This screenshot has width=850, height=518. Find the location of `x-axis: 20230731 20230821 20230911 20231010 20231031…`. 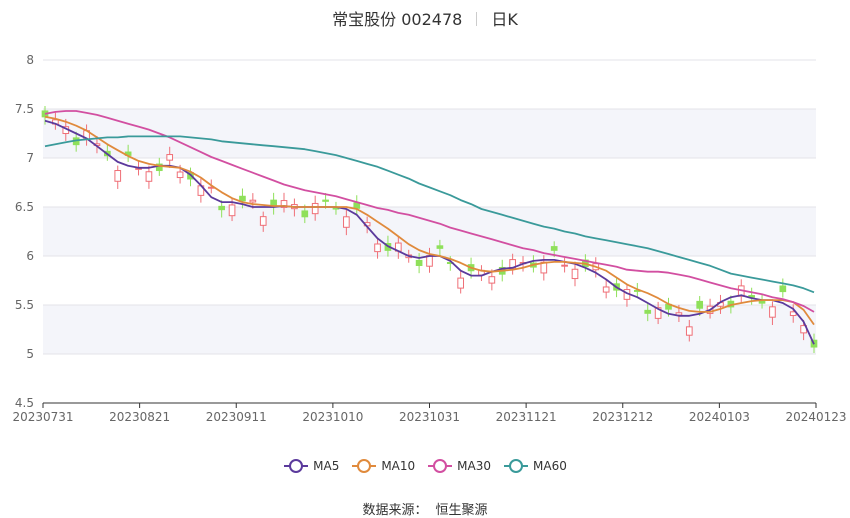

x-axis: 20230731 20230821 20230911 20231010 20231031… is located at coordinates (429, 413).